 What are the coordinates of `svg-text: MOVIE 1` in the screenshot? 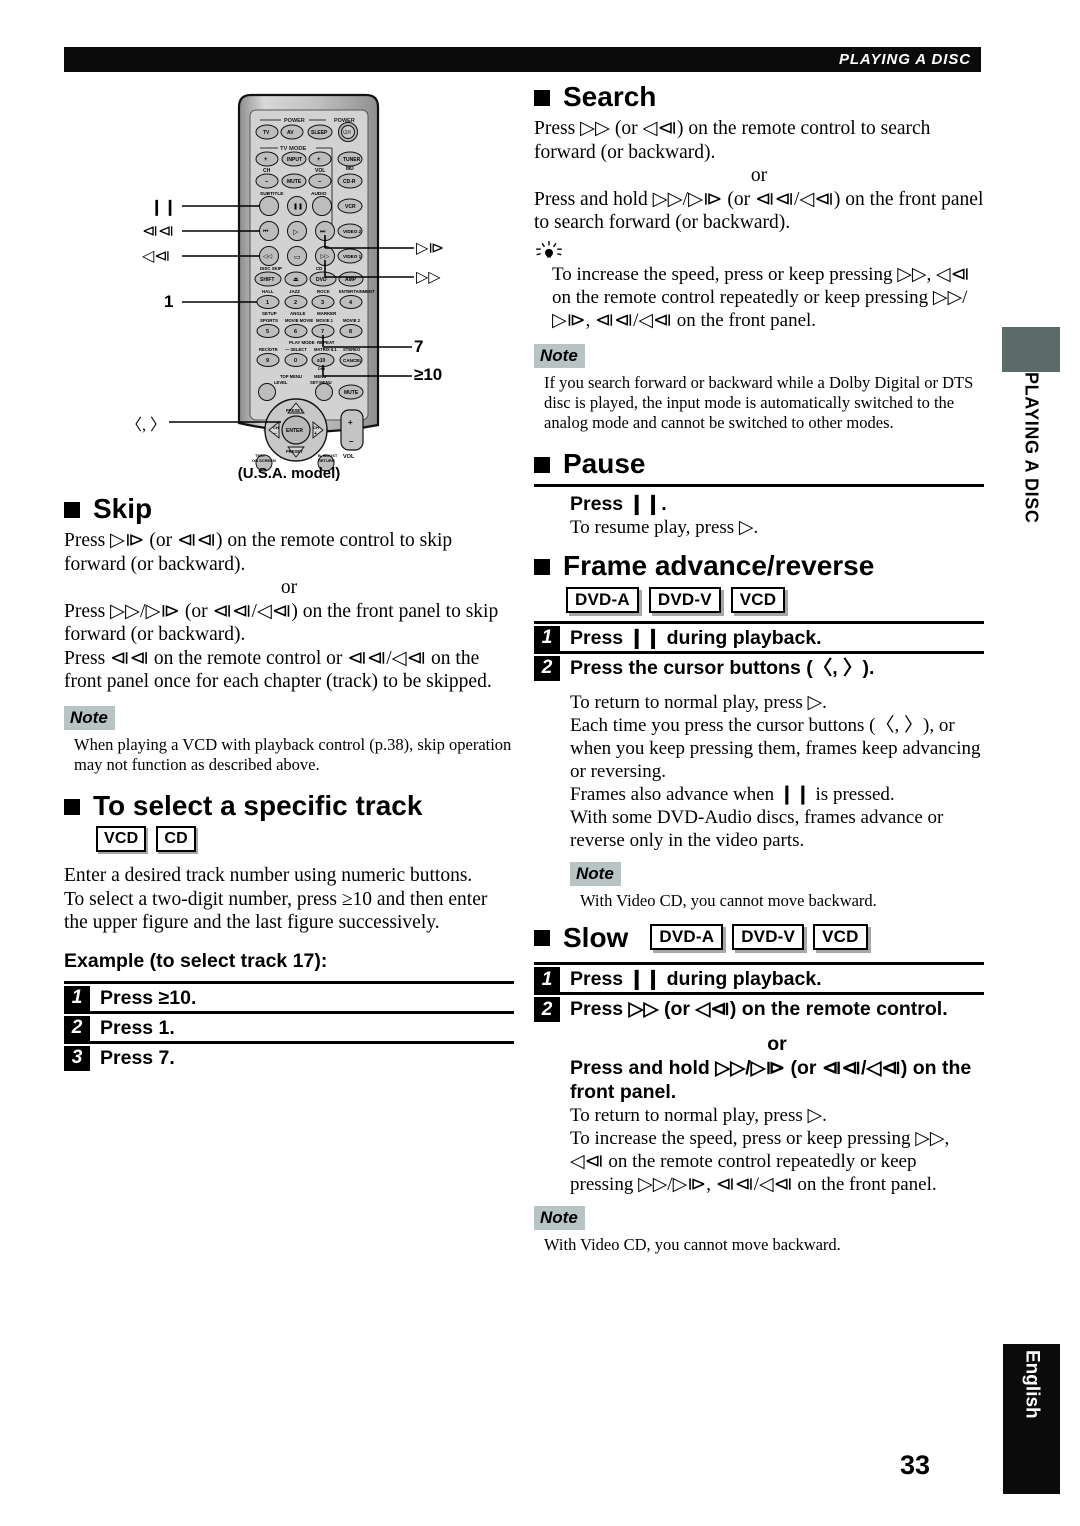 It's located at (325, 320).